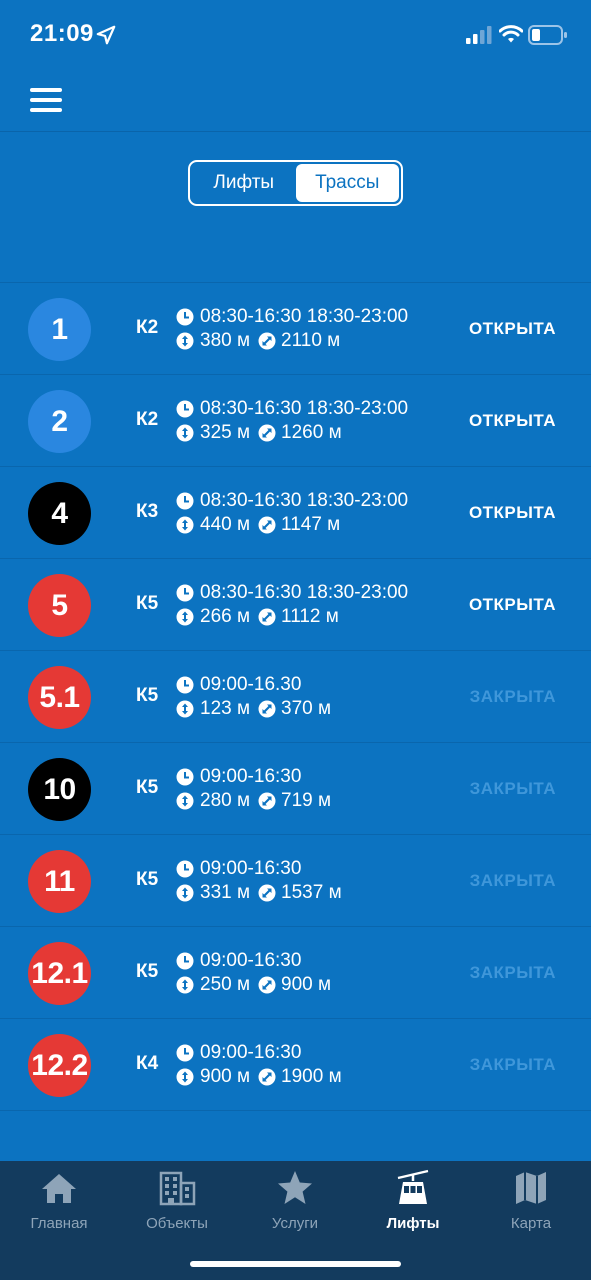 The width and height of the screenshot is (591, 1280). I want to click on lift-row: 5.1 К5 09:00-16.30 123 м 370 м ЗАКРЫТА, so click(295, 697).